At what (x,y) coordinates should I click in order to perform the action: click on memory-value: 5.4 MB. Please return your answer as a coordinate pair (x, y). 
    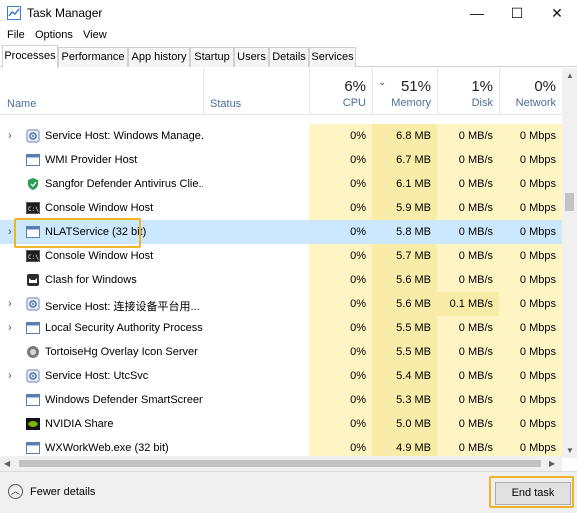
    Looking at the image, I should click on (404, 376).